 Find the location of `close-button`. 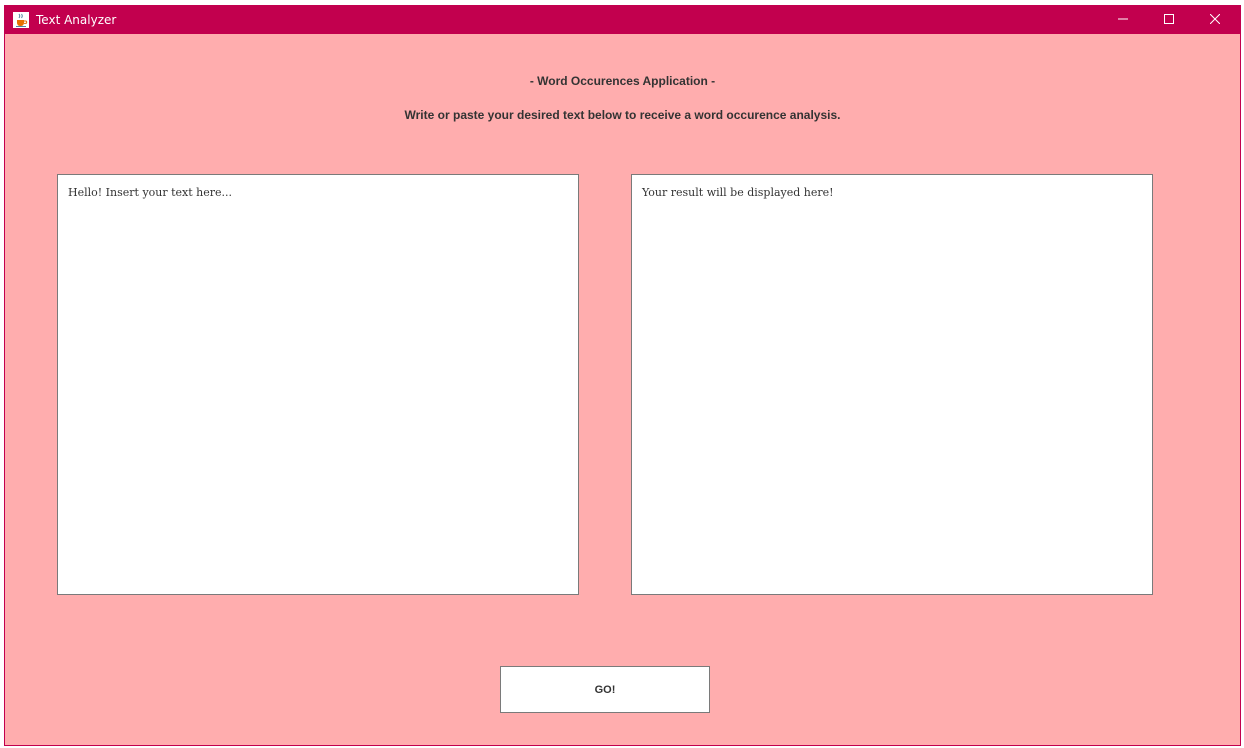

close-button is located at coordinates (1215, 20).